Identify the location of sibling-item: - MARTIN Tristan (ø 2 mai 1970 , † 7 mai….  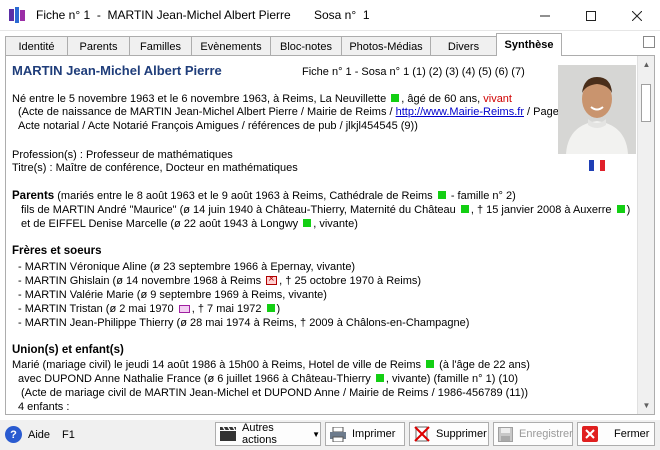
(149, 309).